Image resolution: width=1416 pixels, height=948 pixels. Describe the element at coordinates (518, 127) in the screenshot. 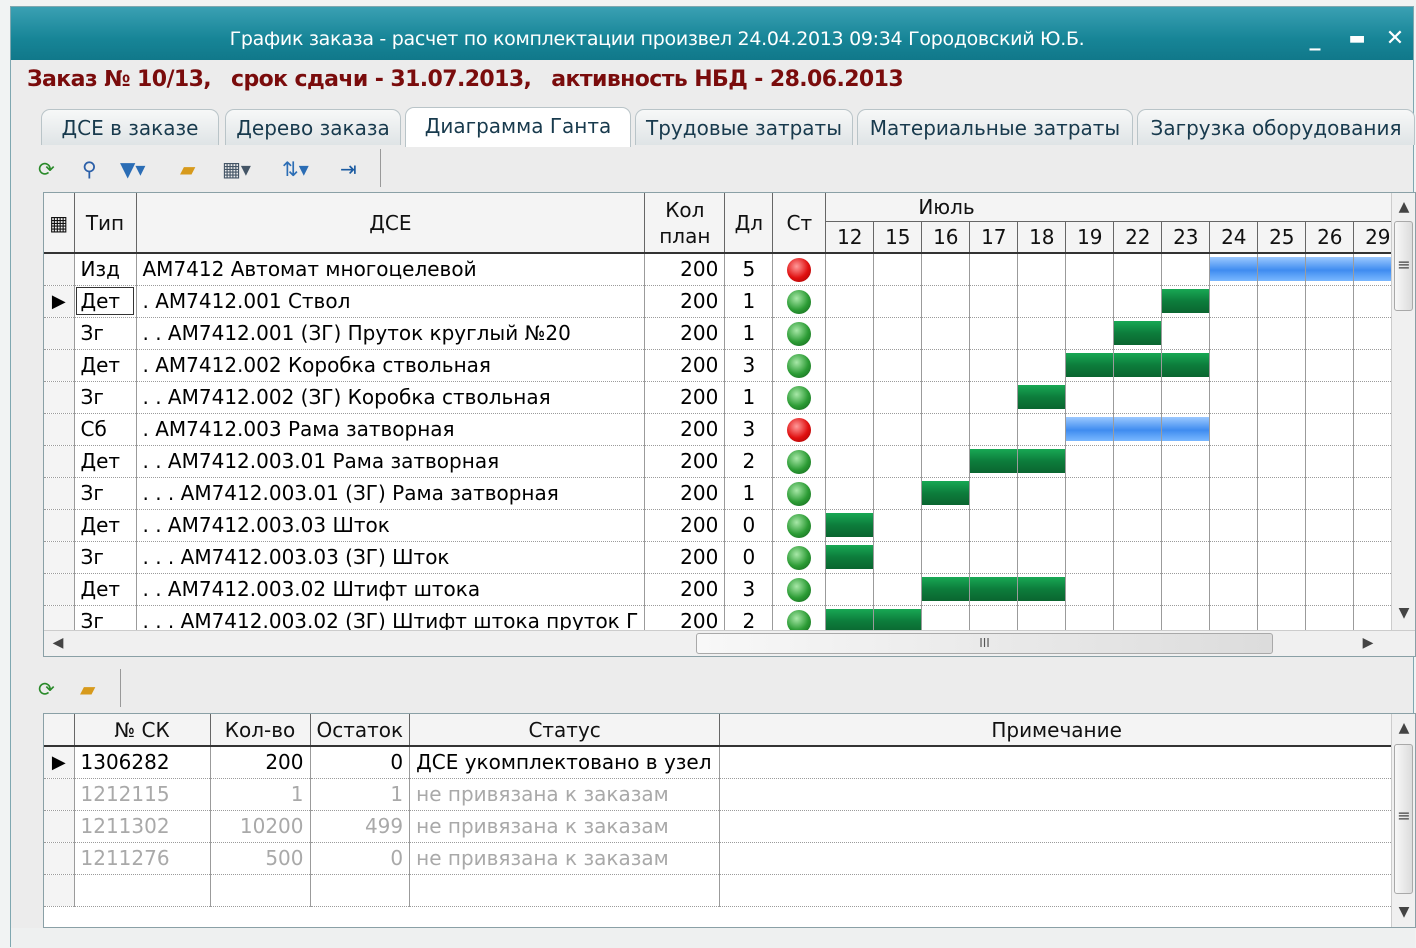

I see `tab-gantt: Диаграмма Ганта` at that location.